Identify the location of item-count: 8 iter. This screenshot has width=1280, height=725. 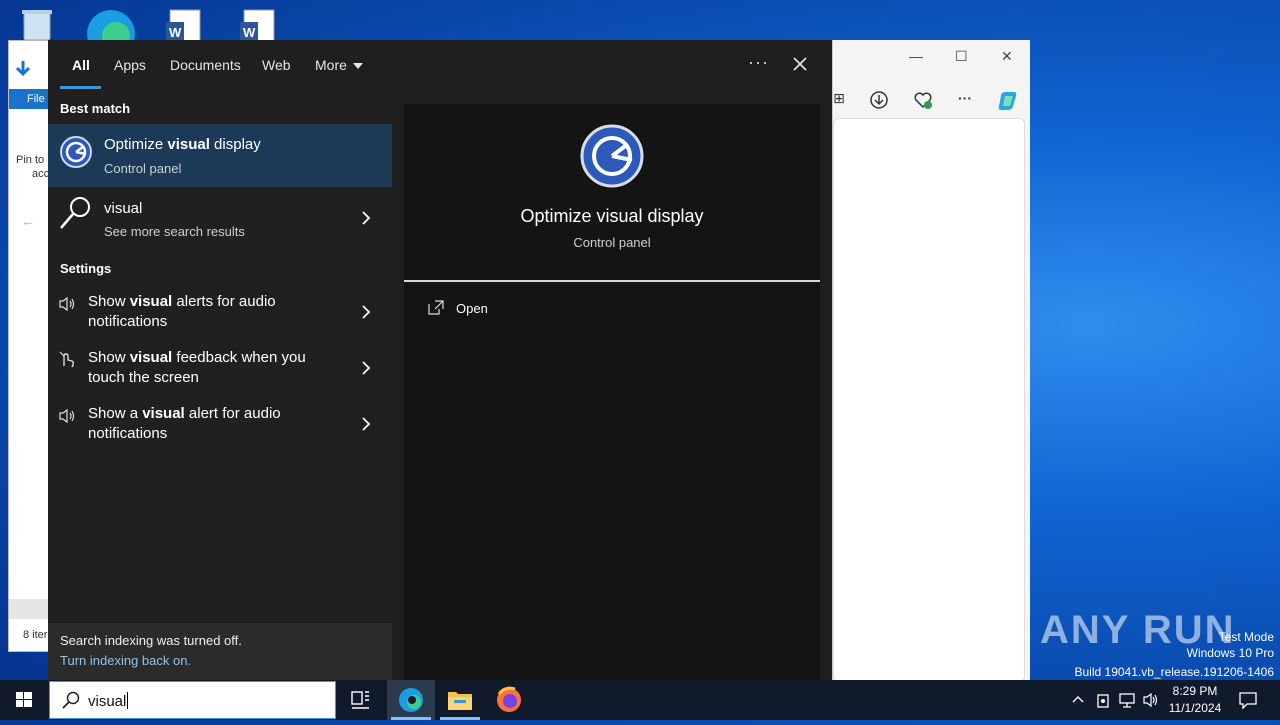
(35, 635).